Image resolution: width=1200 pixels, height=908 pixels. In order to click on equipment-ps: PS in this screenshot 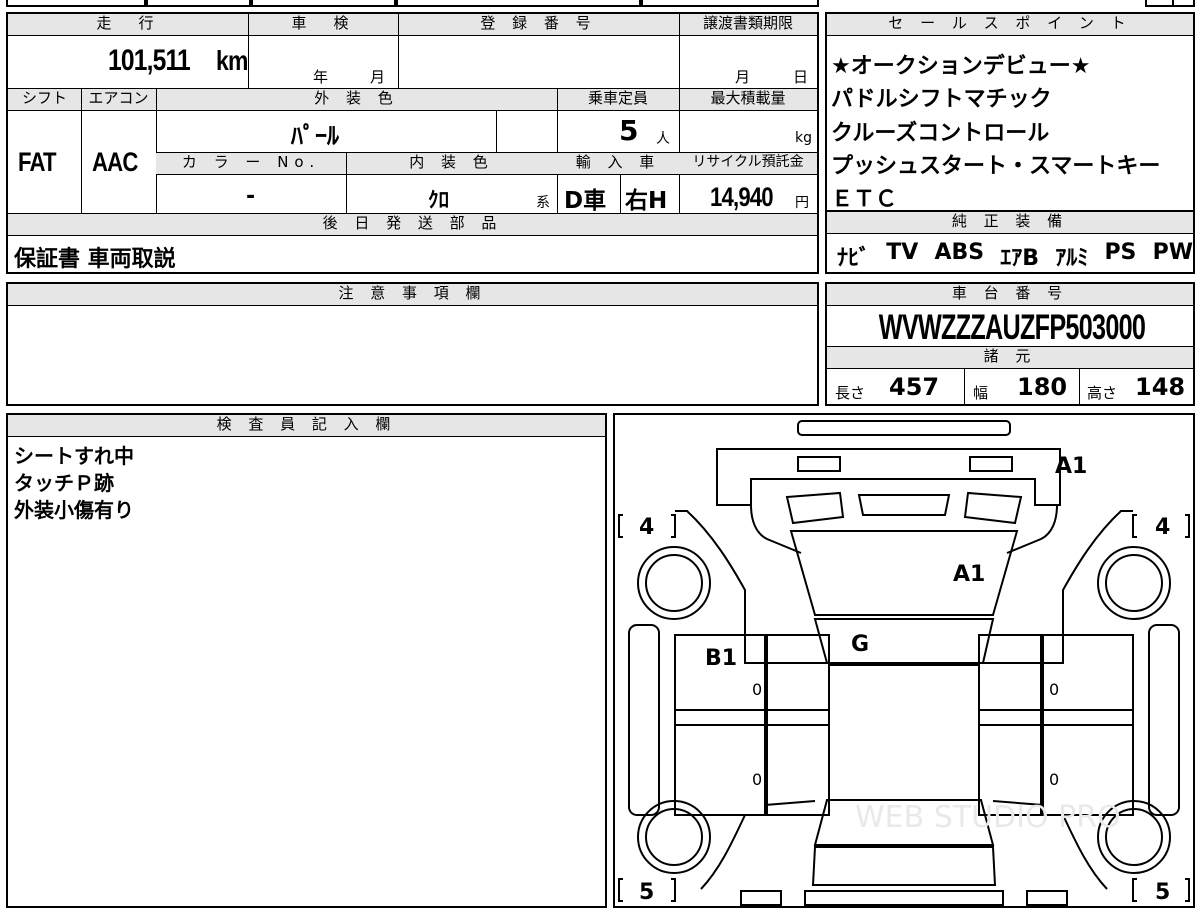, I will do `click(1120, 252)`.